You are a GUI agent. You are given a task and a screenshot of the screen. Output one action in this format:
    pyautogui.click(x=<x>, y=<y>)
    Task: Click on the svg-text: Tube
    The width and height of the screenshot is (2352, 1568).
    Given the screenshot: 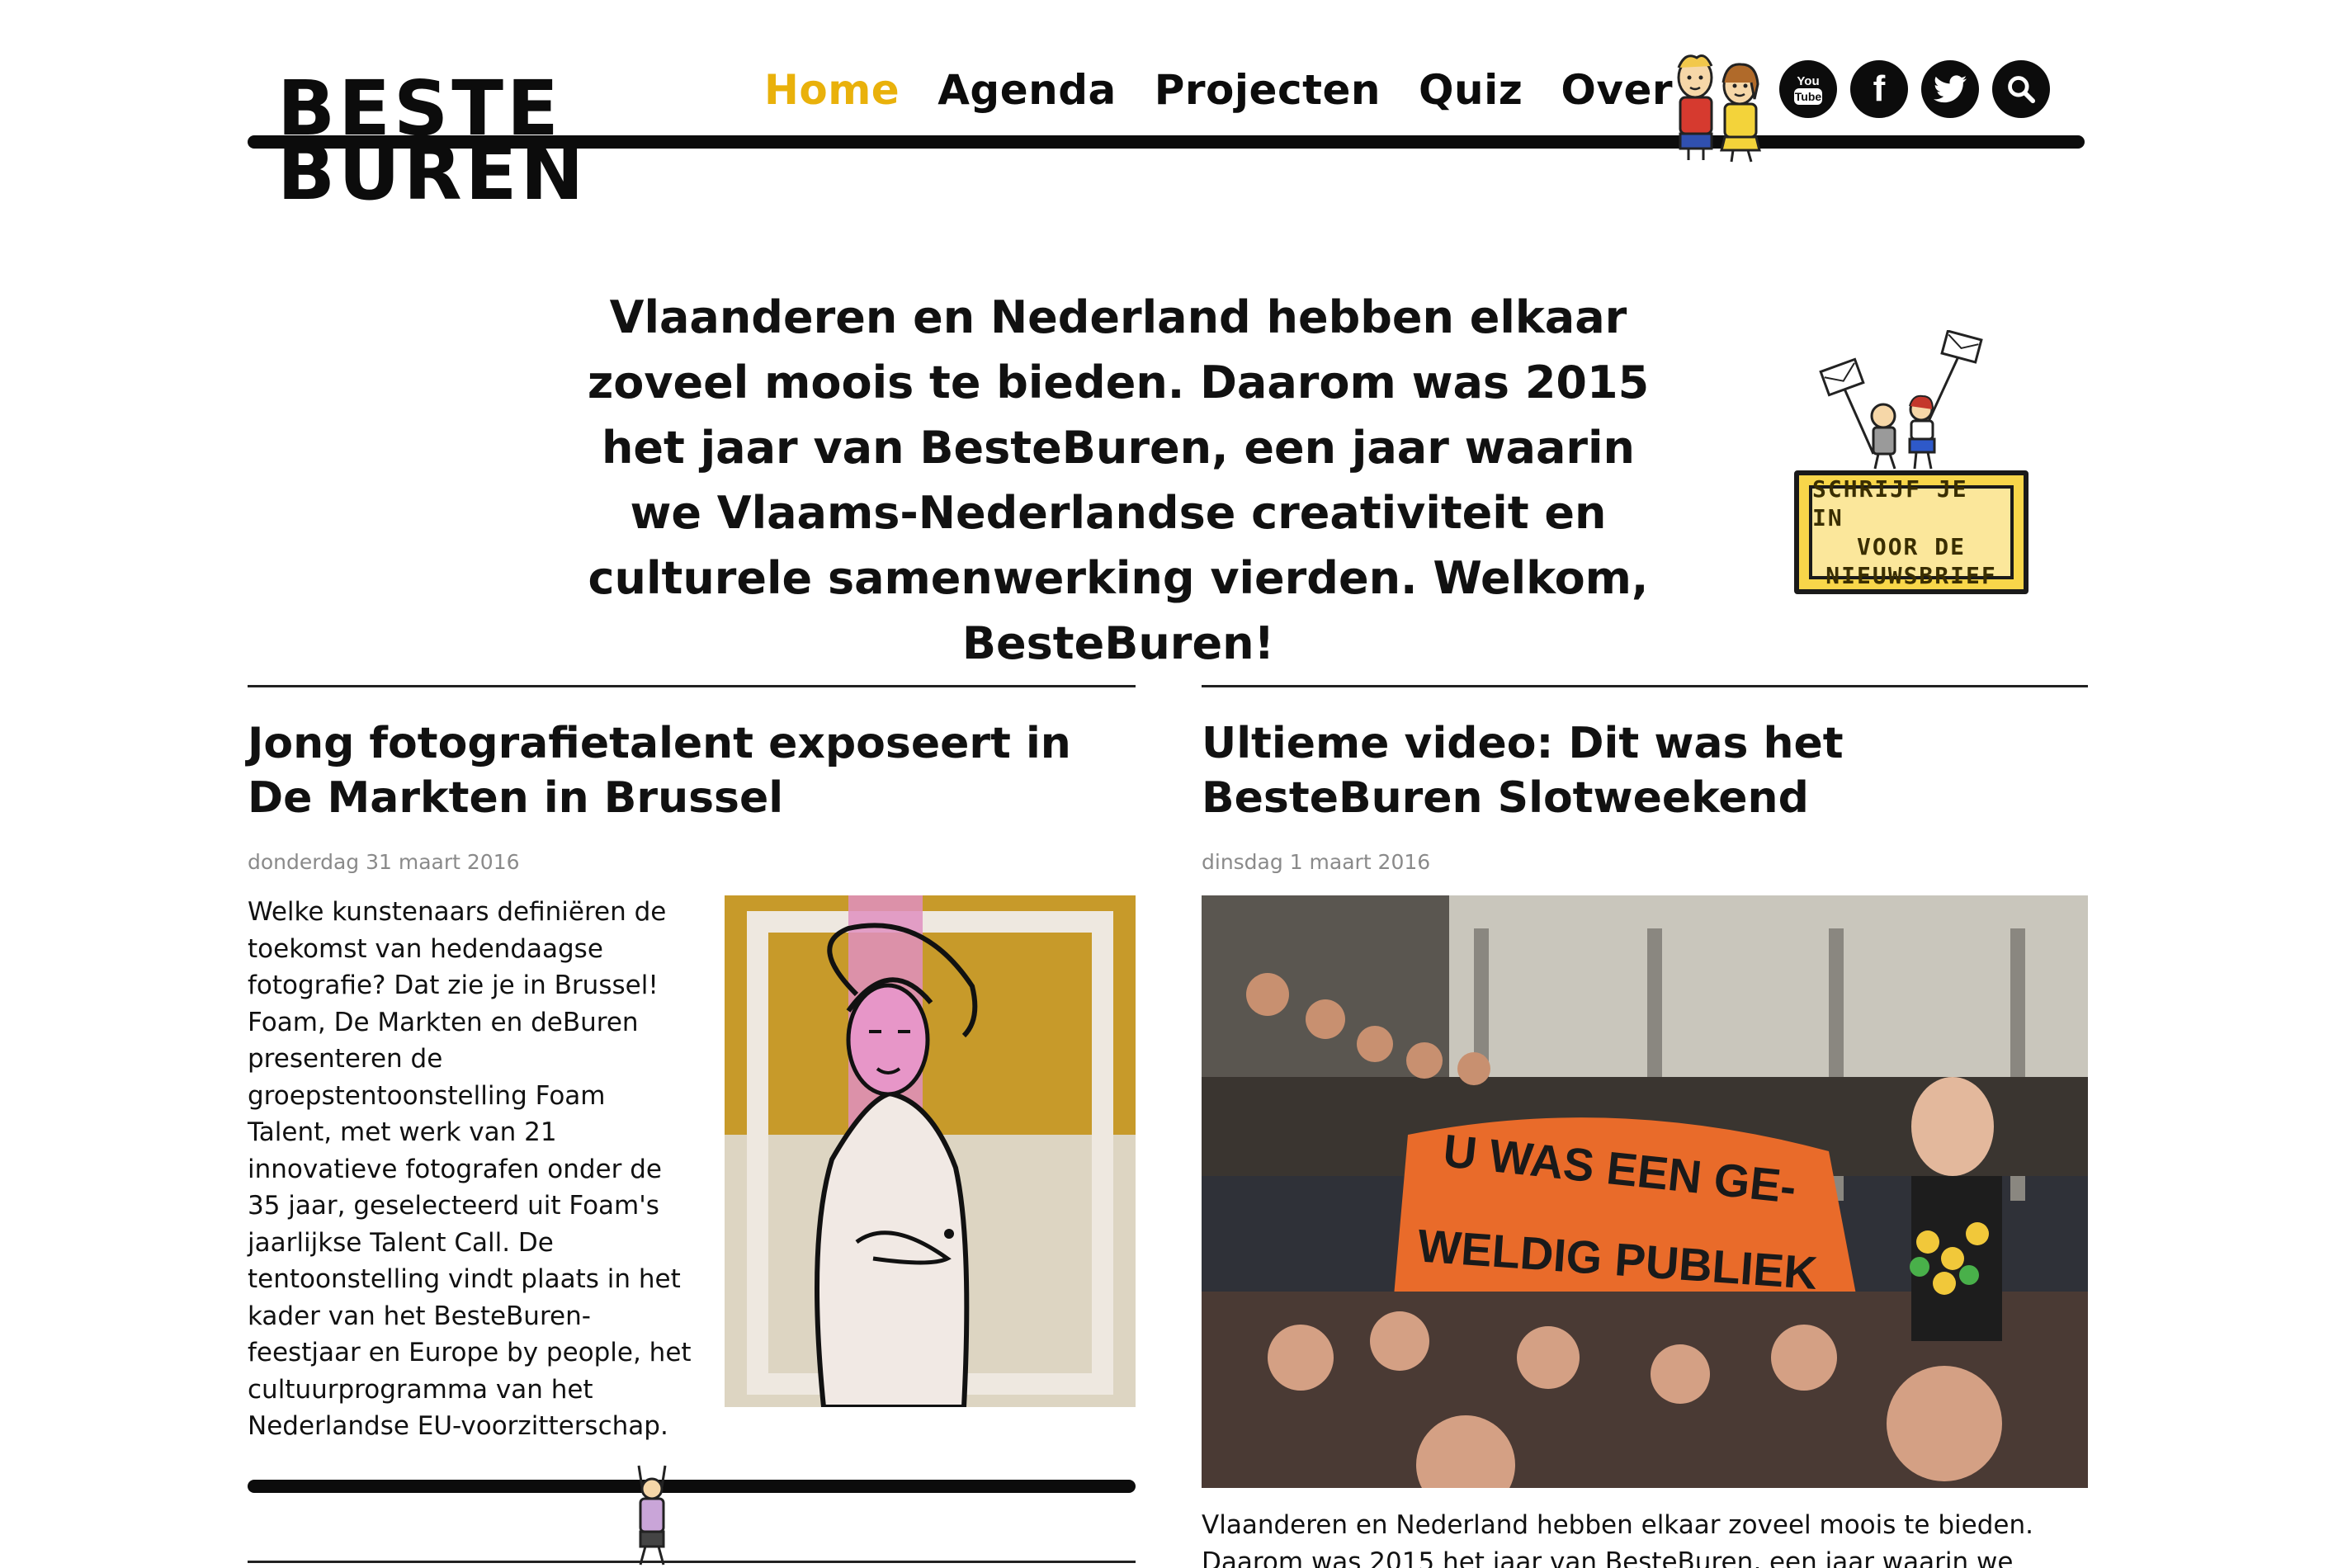 What is the action you would take?
    pyautogui.click(x=1809, y=96)
    